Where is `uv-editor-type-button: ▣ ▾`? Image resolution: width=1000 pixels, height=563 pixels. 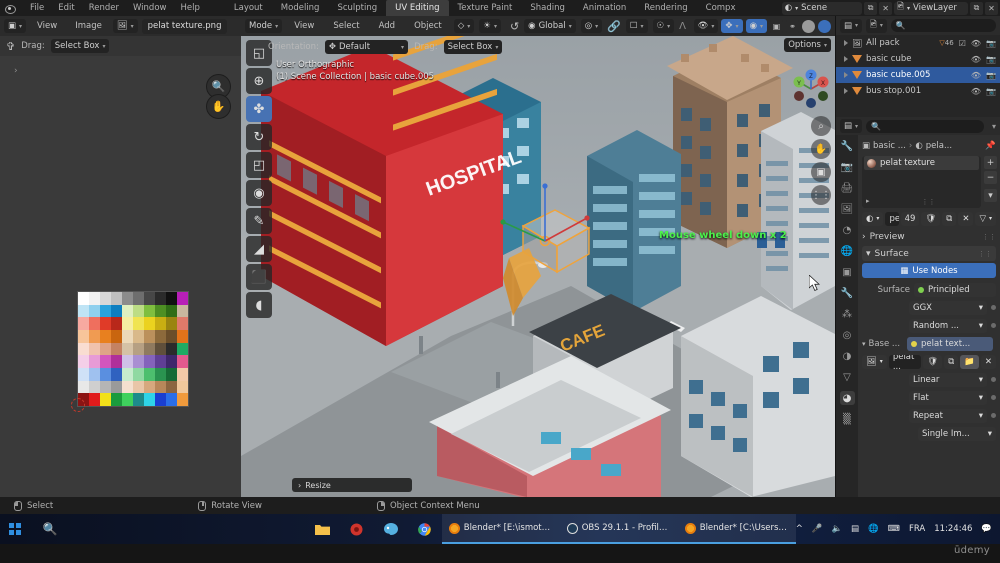 uv-editor-type-button: ▣ ▾ is located at coordinates (15, 26).